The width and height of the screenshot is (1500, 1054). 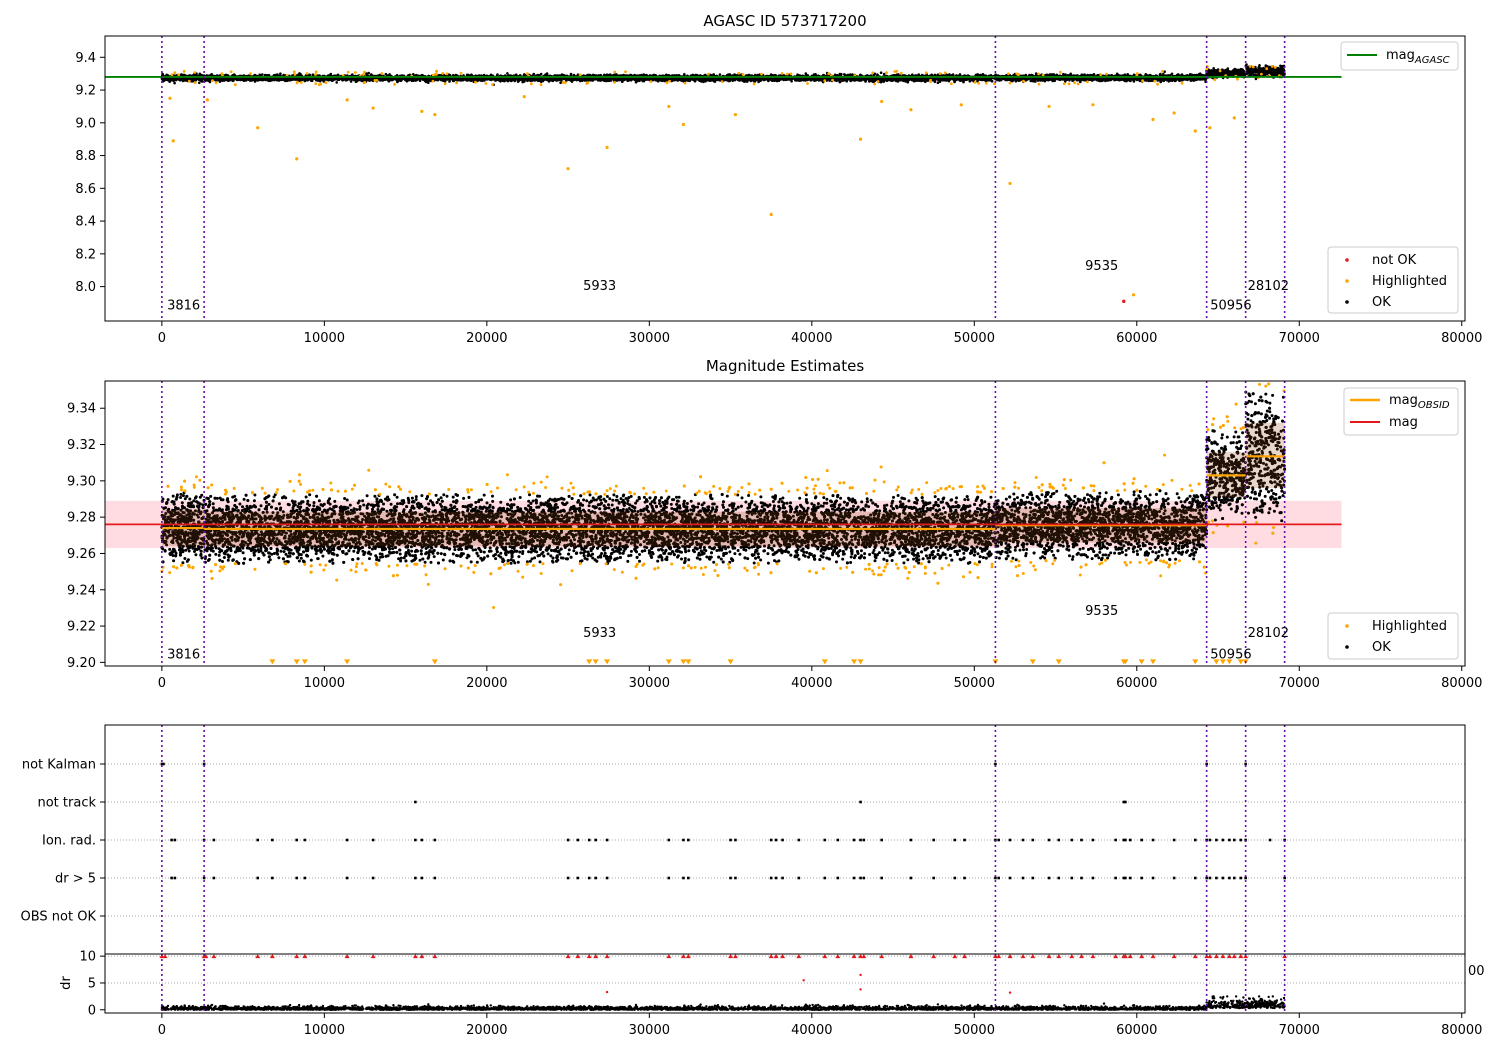 What do you see at coordinates (784, 21) in the screenshot?
I see `agasc-panel-title: AGASC ID 573717200` at bounding box center [784, 21].